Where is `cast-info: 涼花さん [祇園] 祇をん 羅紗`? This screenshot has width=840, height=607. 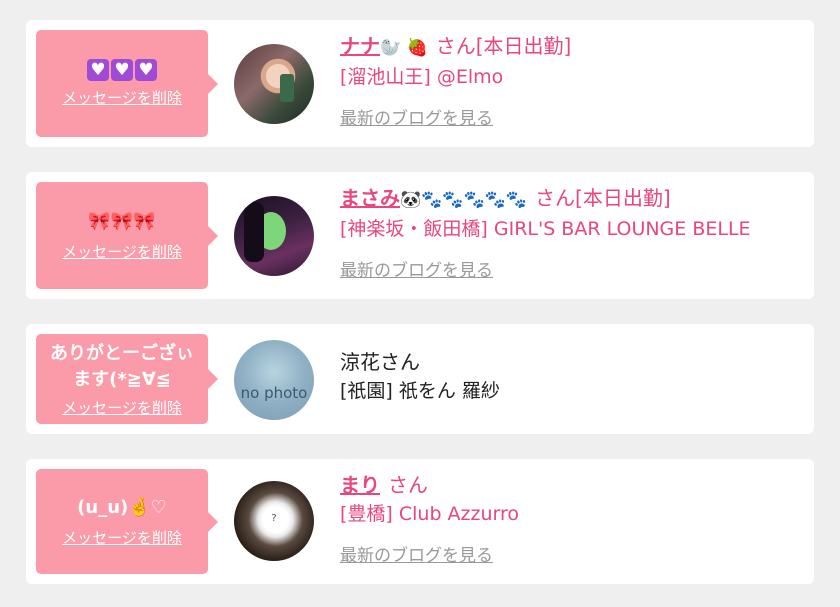
cast-info: 涼花さん [祇園] 祇をん 羅紗 is located at coordinates (572, 377).